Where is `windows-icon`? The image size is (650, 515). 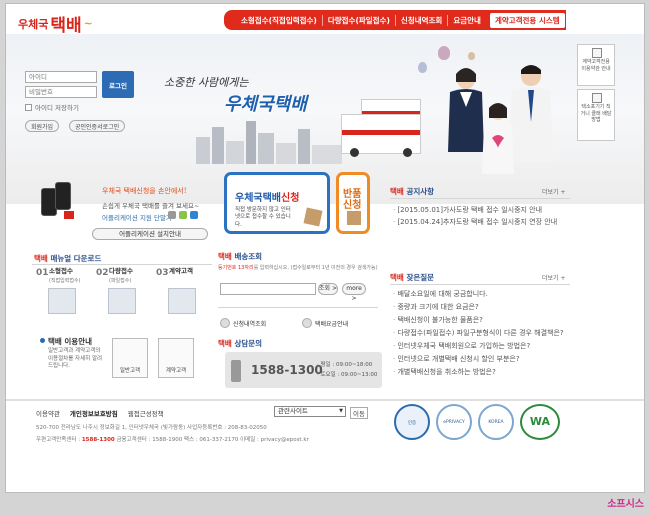 windows-icon is located at coordinates (194, 215).